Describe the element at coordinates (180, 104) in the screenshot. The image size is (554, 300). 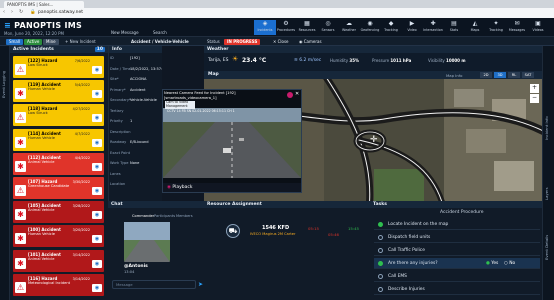
I see `cam-to-video-button: Cam to Video Management` at that location.